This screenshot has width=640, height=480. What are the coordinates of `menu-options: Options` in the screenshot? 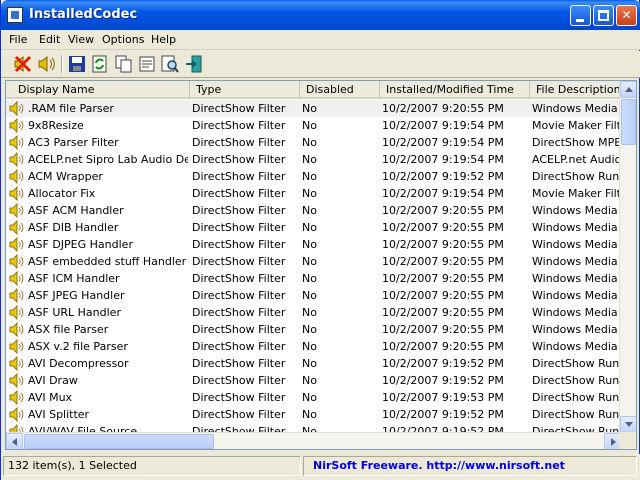 It's located at (123, 39).